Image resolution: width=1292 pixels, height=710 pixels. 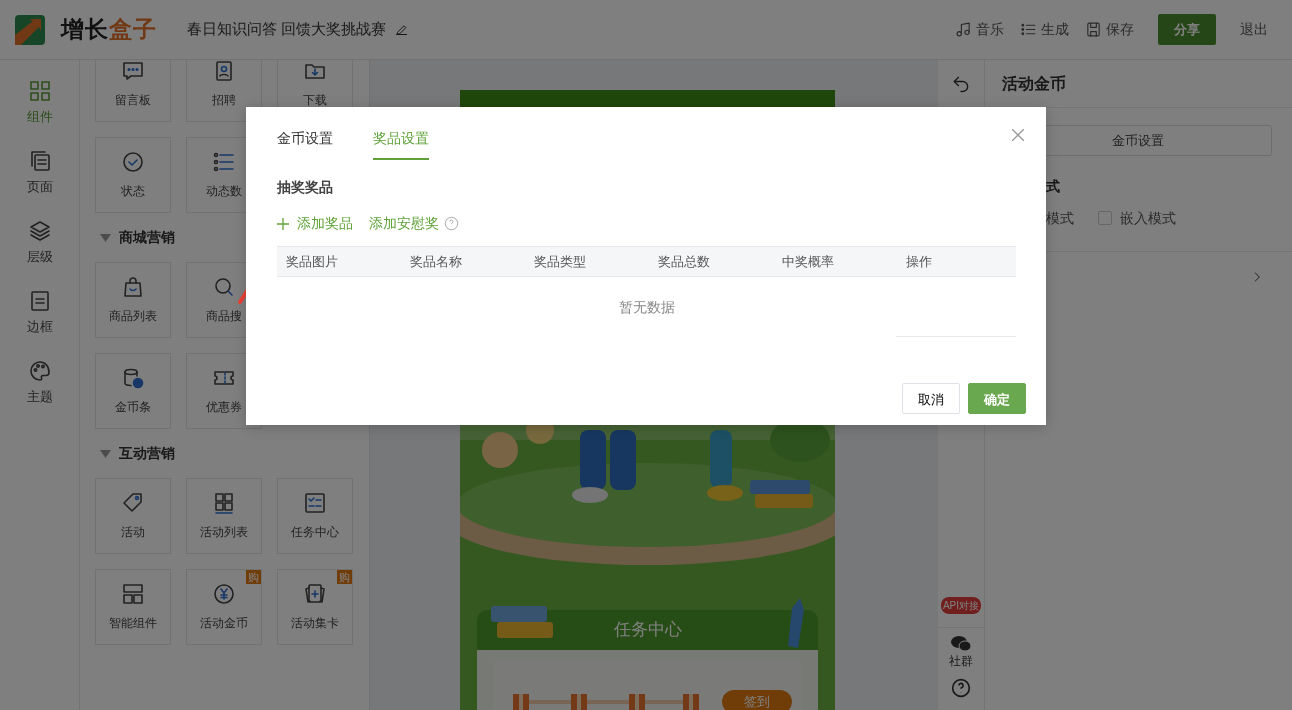 What do you see at coordinates (133, 300) in the screenshot?
I see `component-tile: 商品列表` at bounding box center [133, 300].